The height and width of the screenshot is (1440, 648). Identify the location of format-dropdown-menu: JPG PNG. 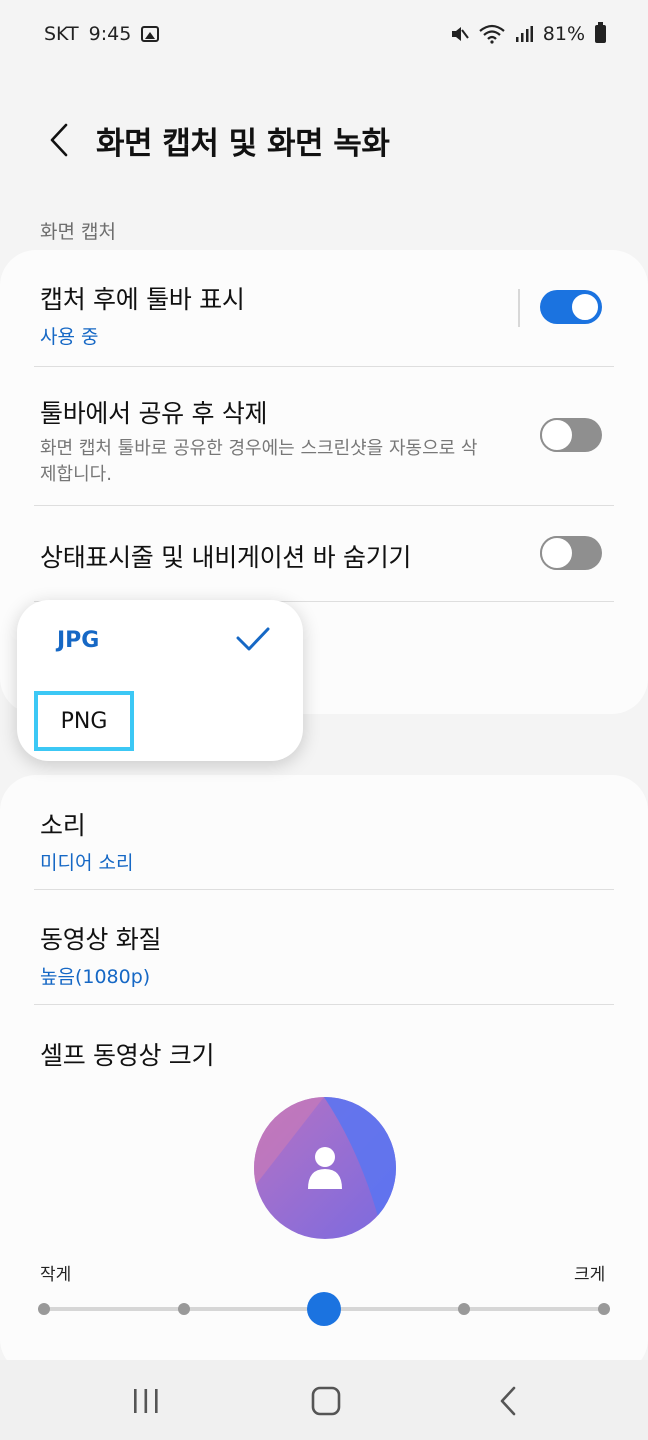
(160, 680).